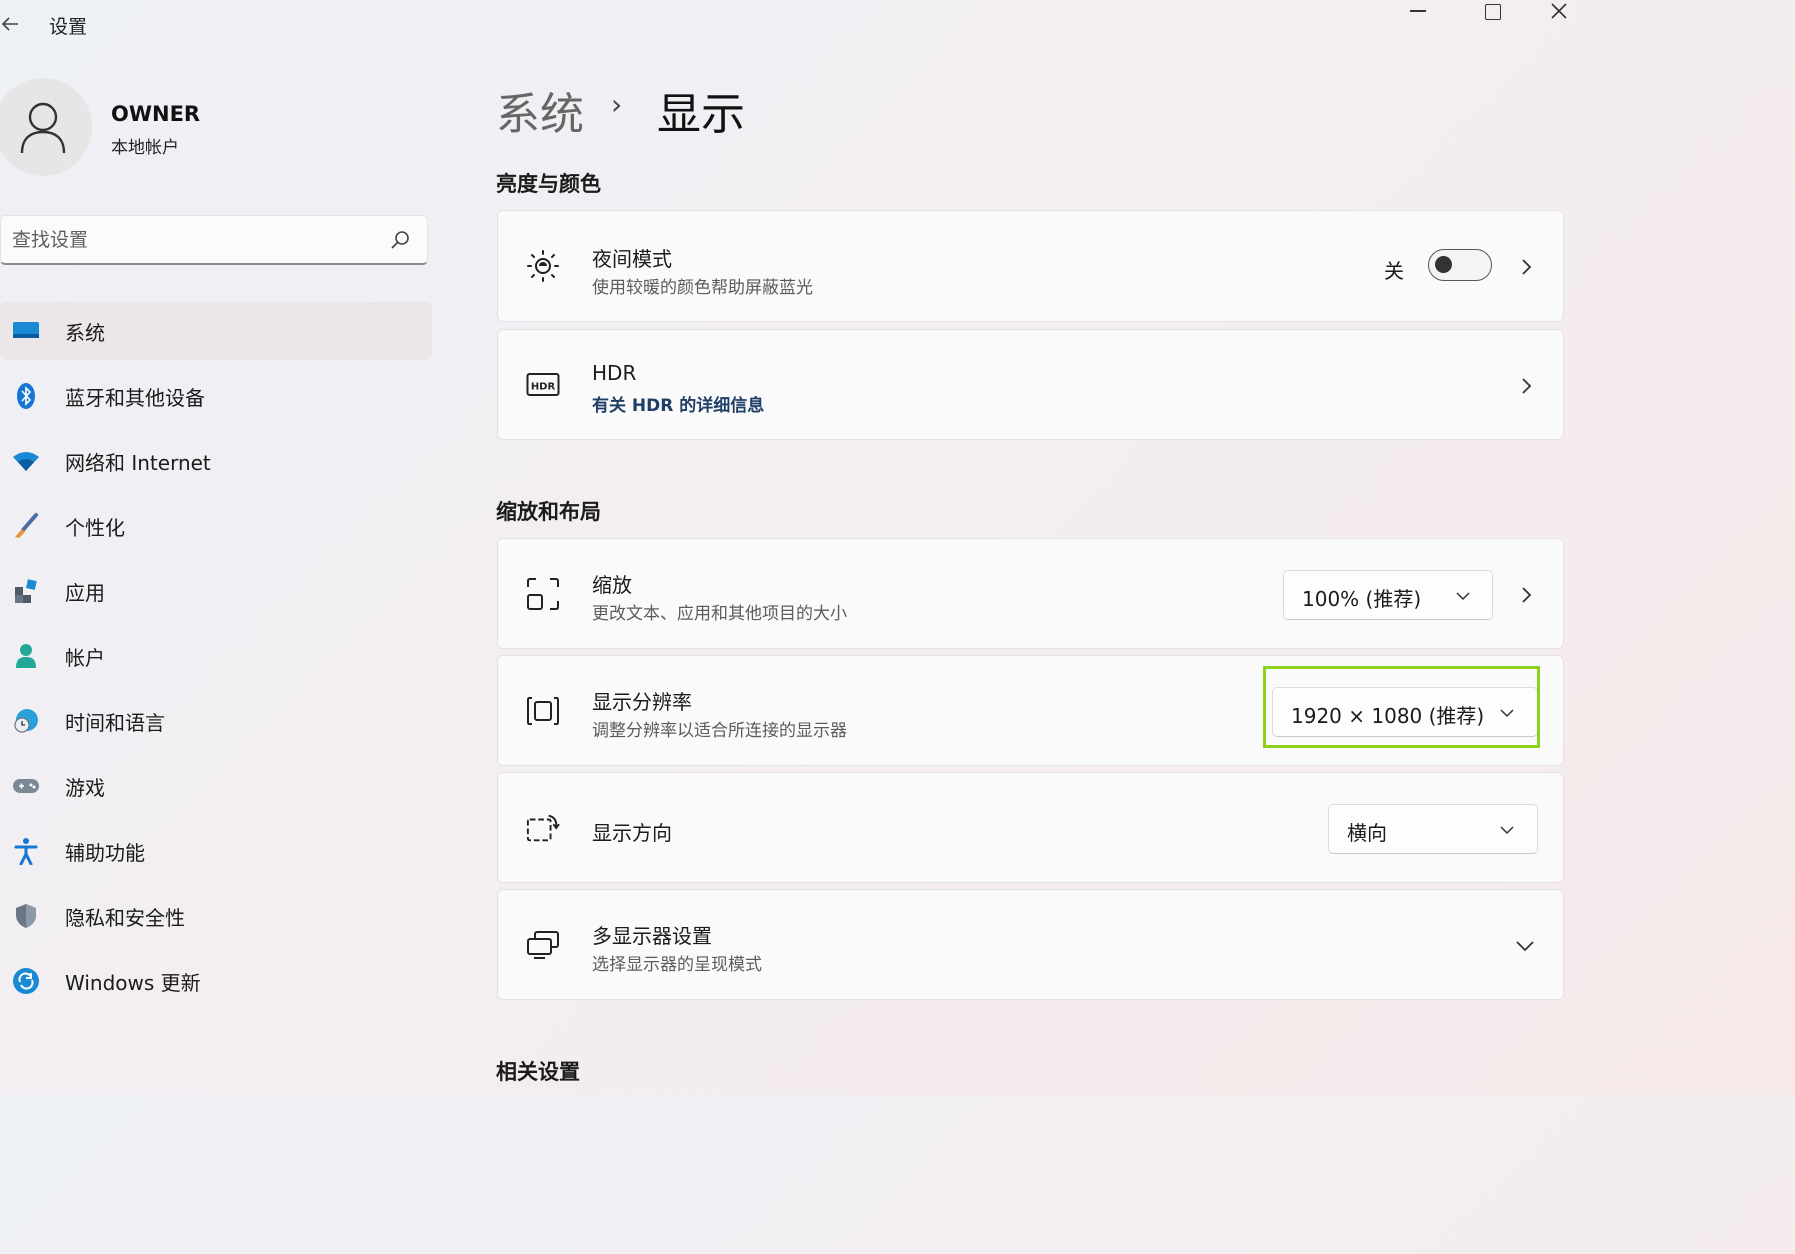 The width and height of the screenshot is (1795, 1254). Describe the element at coordinates (26, 981) in the screenshot. I see `refresh-icon` at that location.